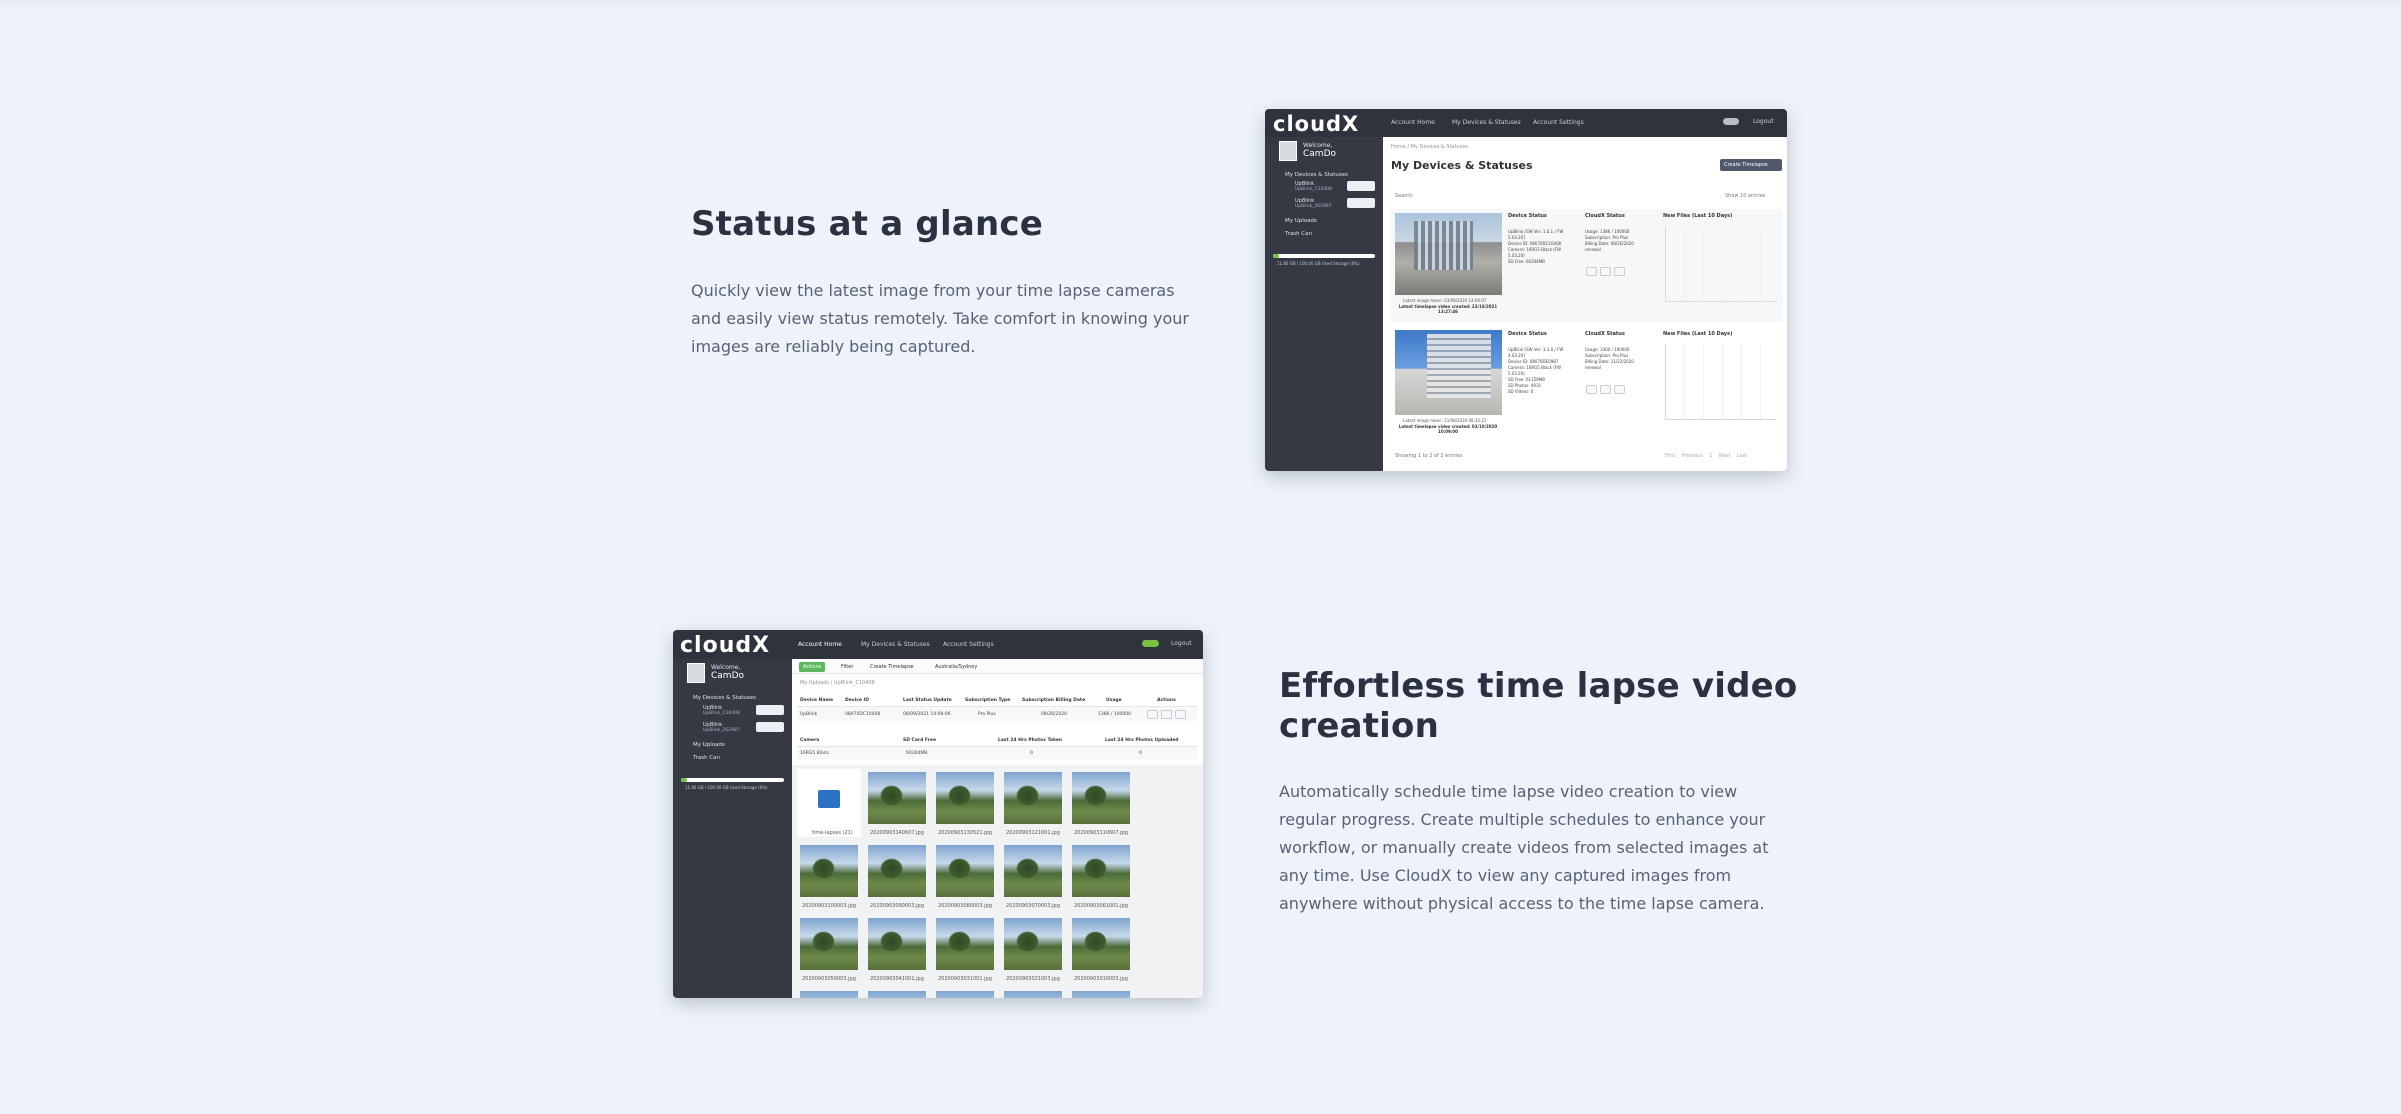  What do you see at coordinates (919, 740) in the screenshot?
I see `th-sd-free: SD Card Free` at bounding box center [919, 740].